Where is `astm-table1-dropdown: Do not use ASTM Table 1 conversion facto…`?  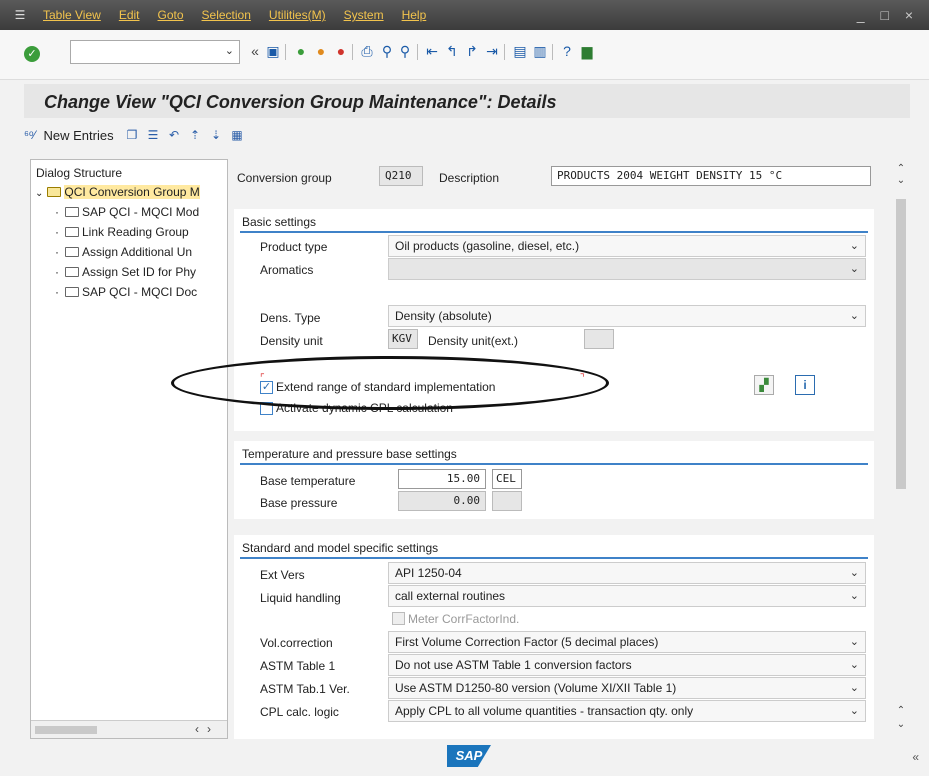 astm-table1-dropdown: Do not use ASTM Table 1 conversion facto… is located at coordinates (627, 665).